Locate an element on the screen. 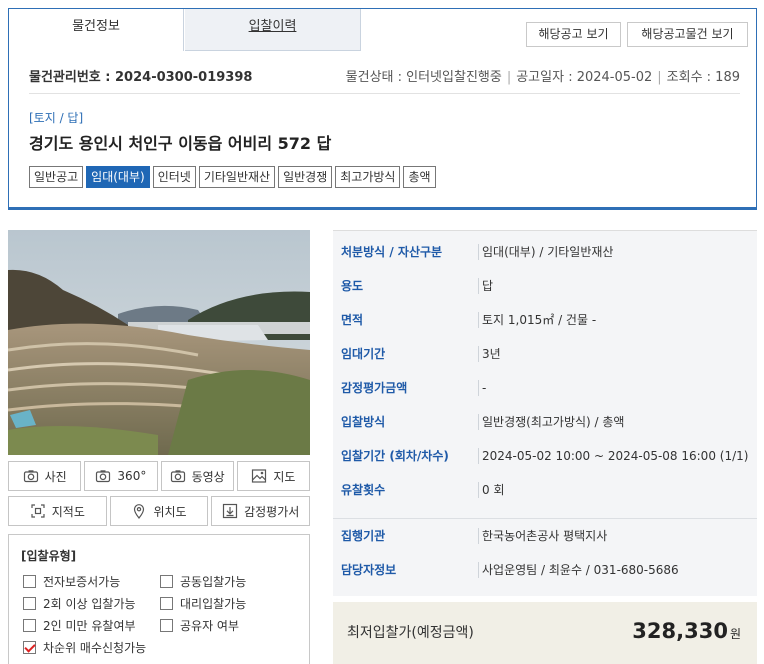 This screenshot has height=664, width=764. bid-type-title: [입찰유형] is located at coordinates (49, 556).